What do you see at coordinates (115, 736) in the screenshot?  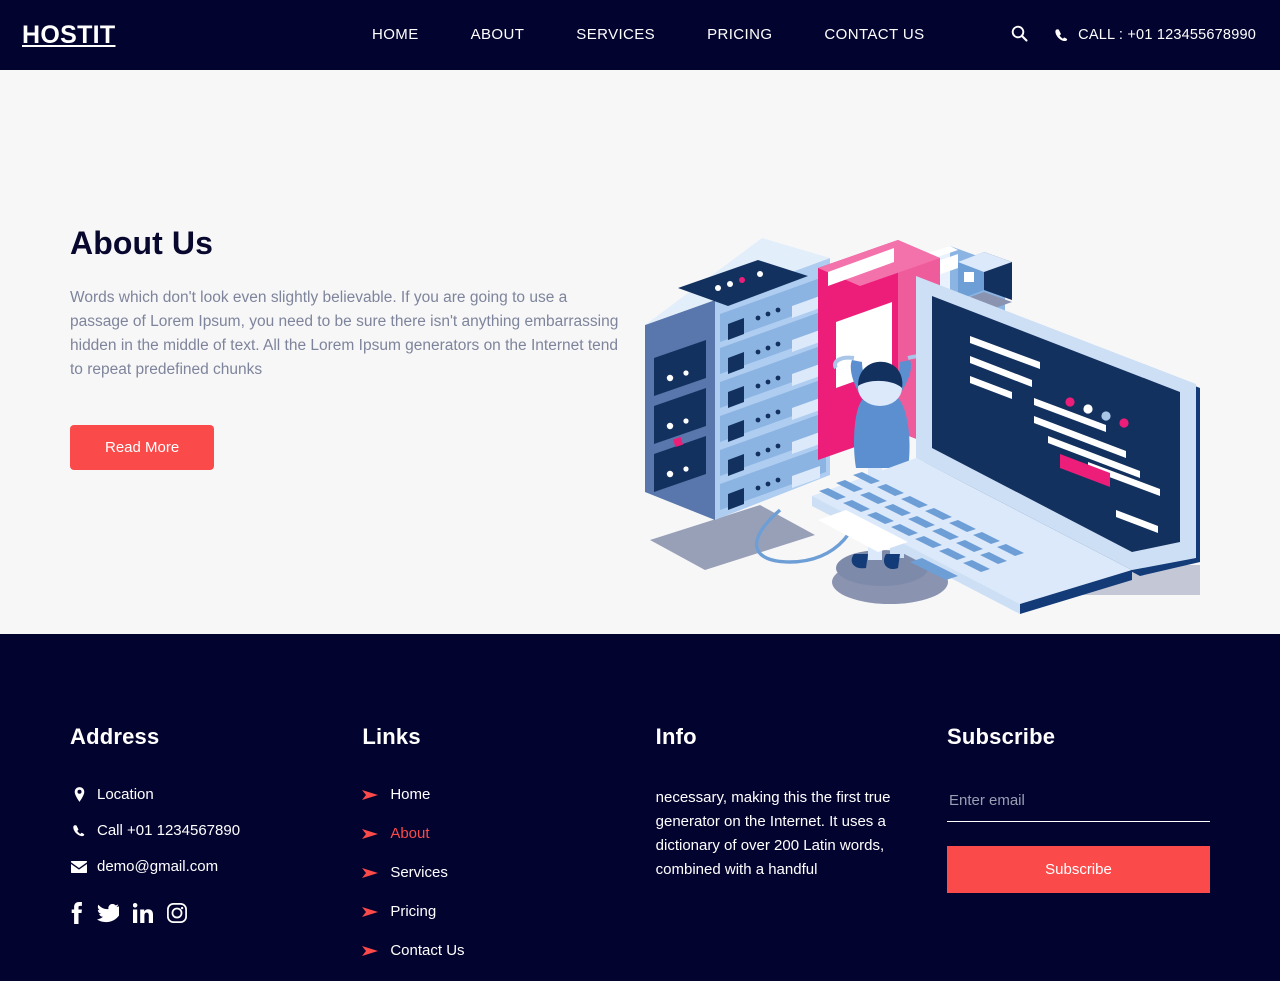 I see `address-heading: Address` at bounding box center [115, 736].